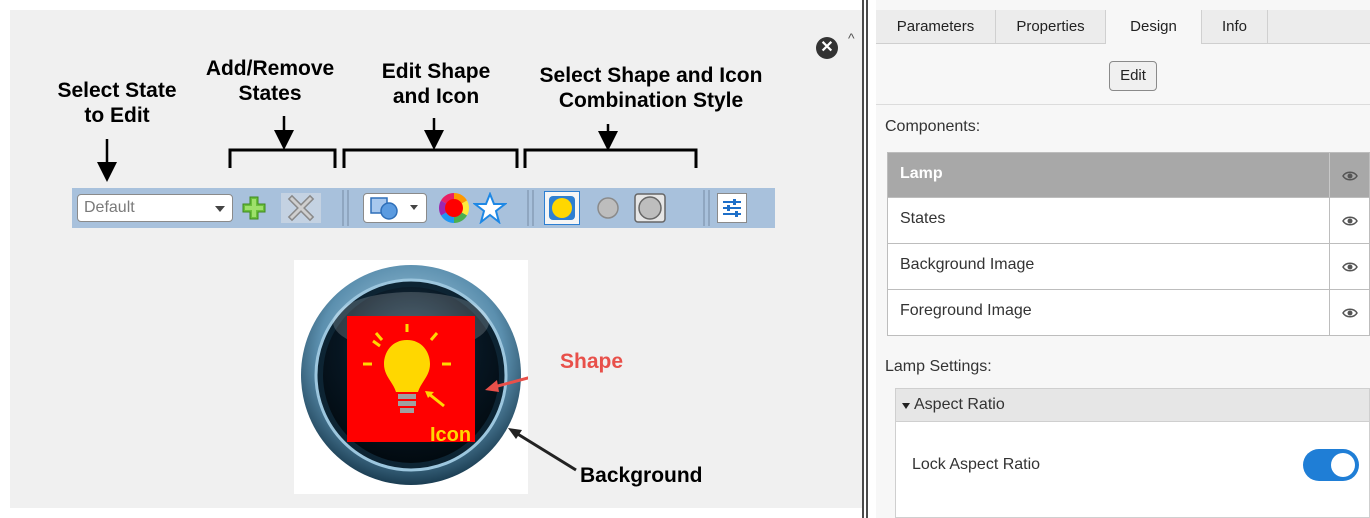  What do you see at coordinates (1051, 26) in the screenshot?
I see `tab-properties: Properties` at bounding box center [1051, 26].